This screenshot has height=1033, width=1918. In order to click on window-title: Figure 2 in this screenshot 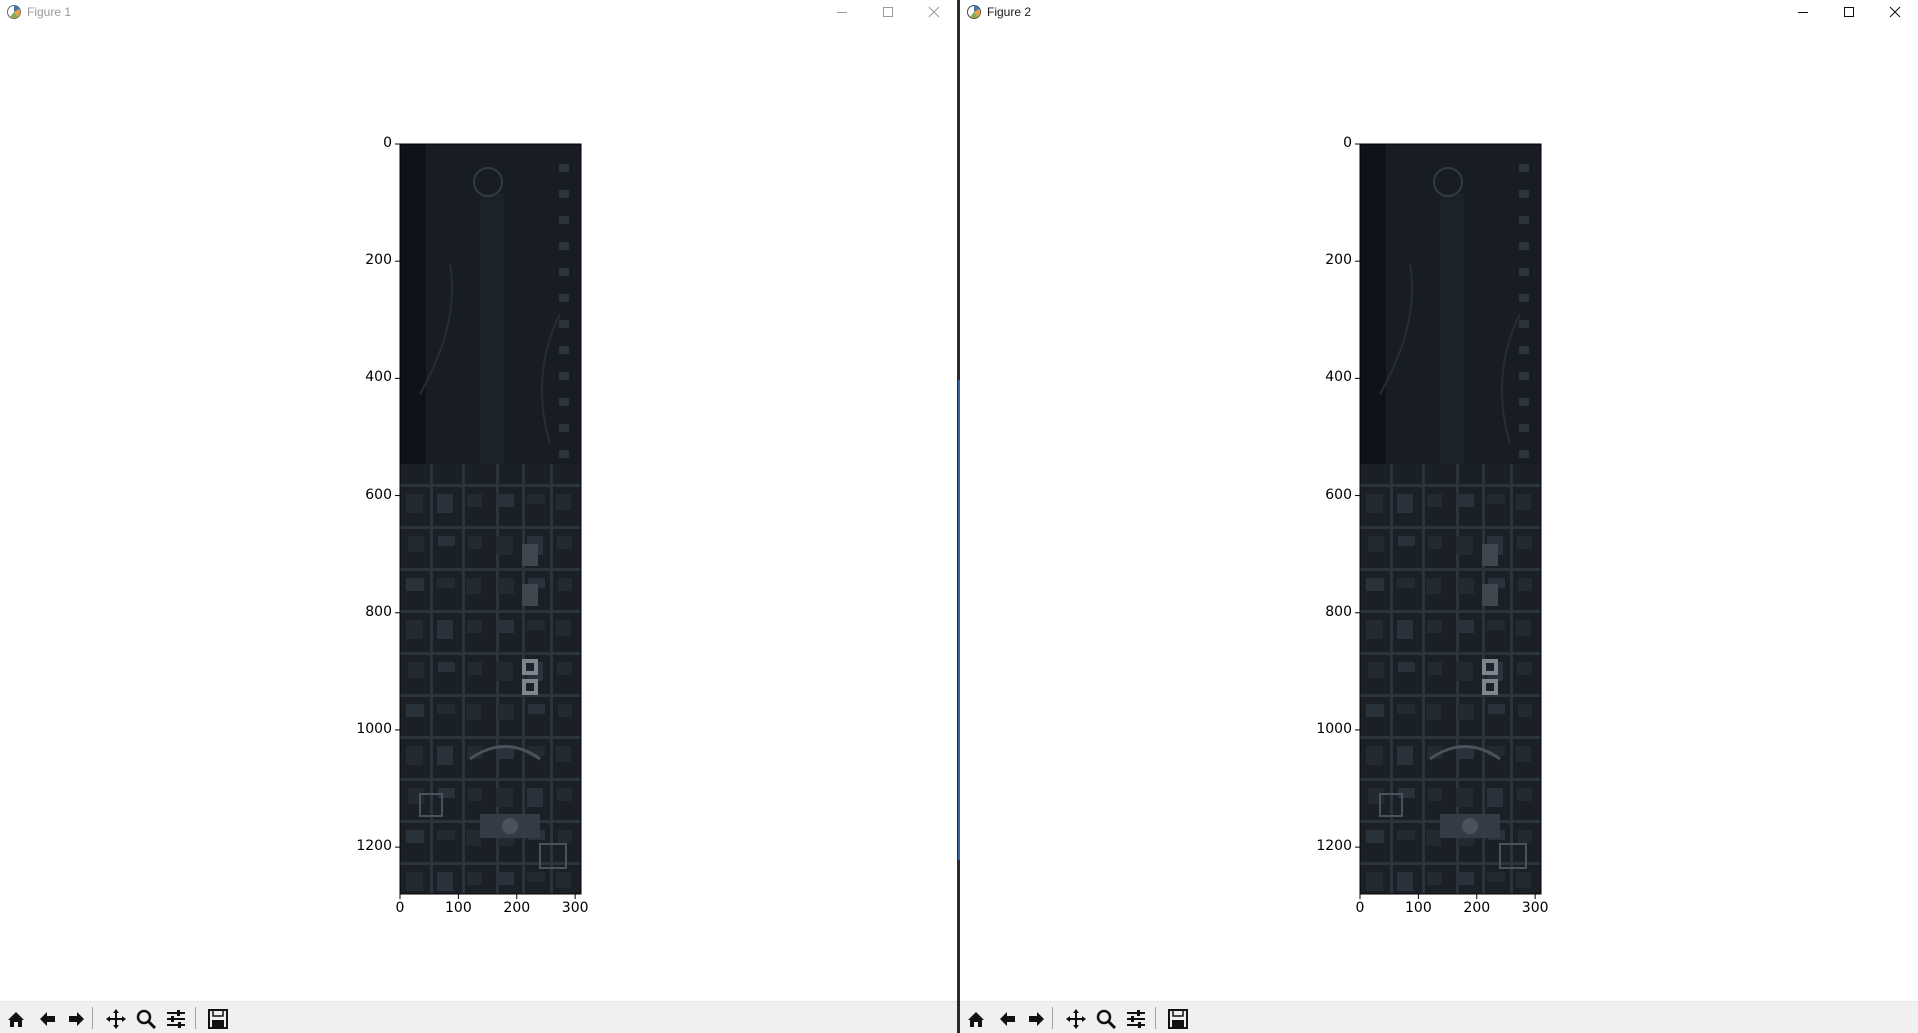, I will do `click(1009, 12)`.